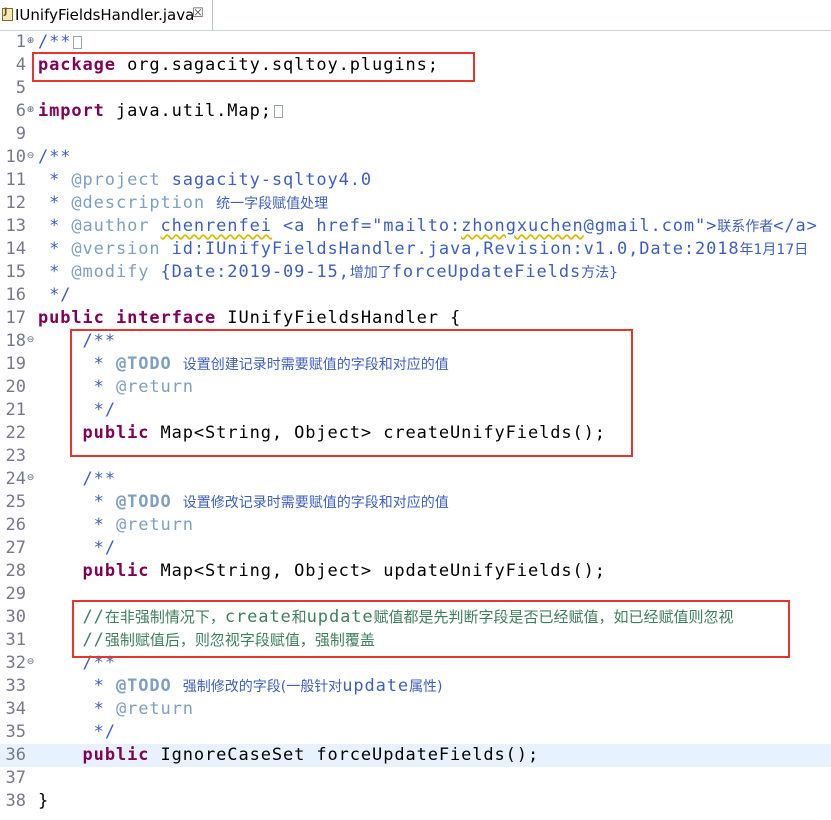 This screenshot has height=820, width=831. I want to click on code-text: * @project sagacity-sqltoy4.0, so click(205, 180).